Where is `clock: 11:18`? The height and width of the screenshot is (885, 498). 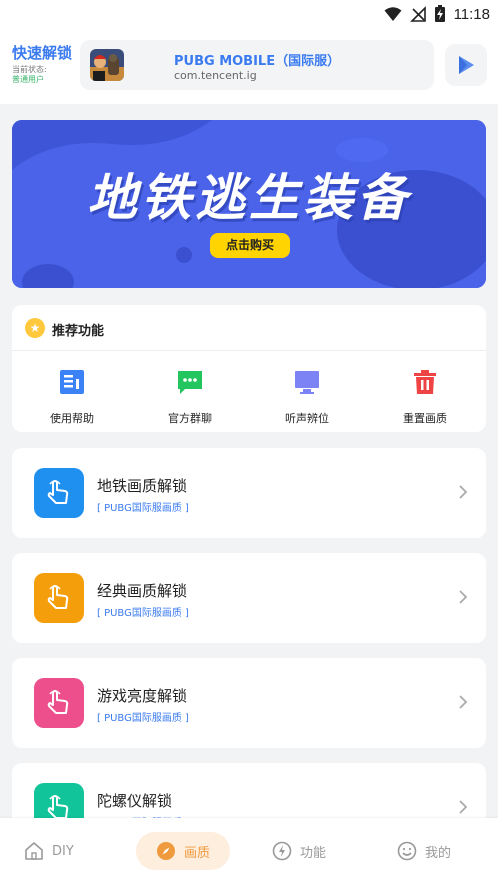
clock: 11:18 is located at coordinates (471, 14).